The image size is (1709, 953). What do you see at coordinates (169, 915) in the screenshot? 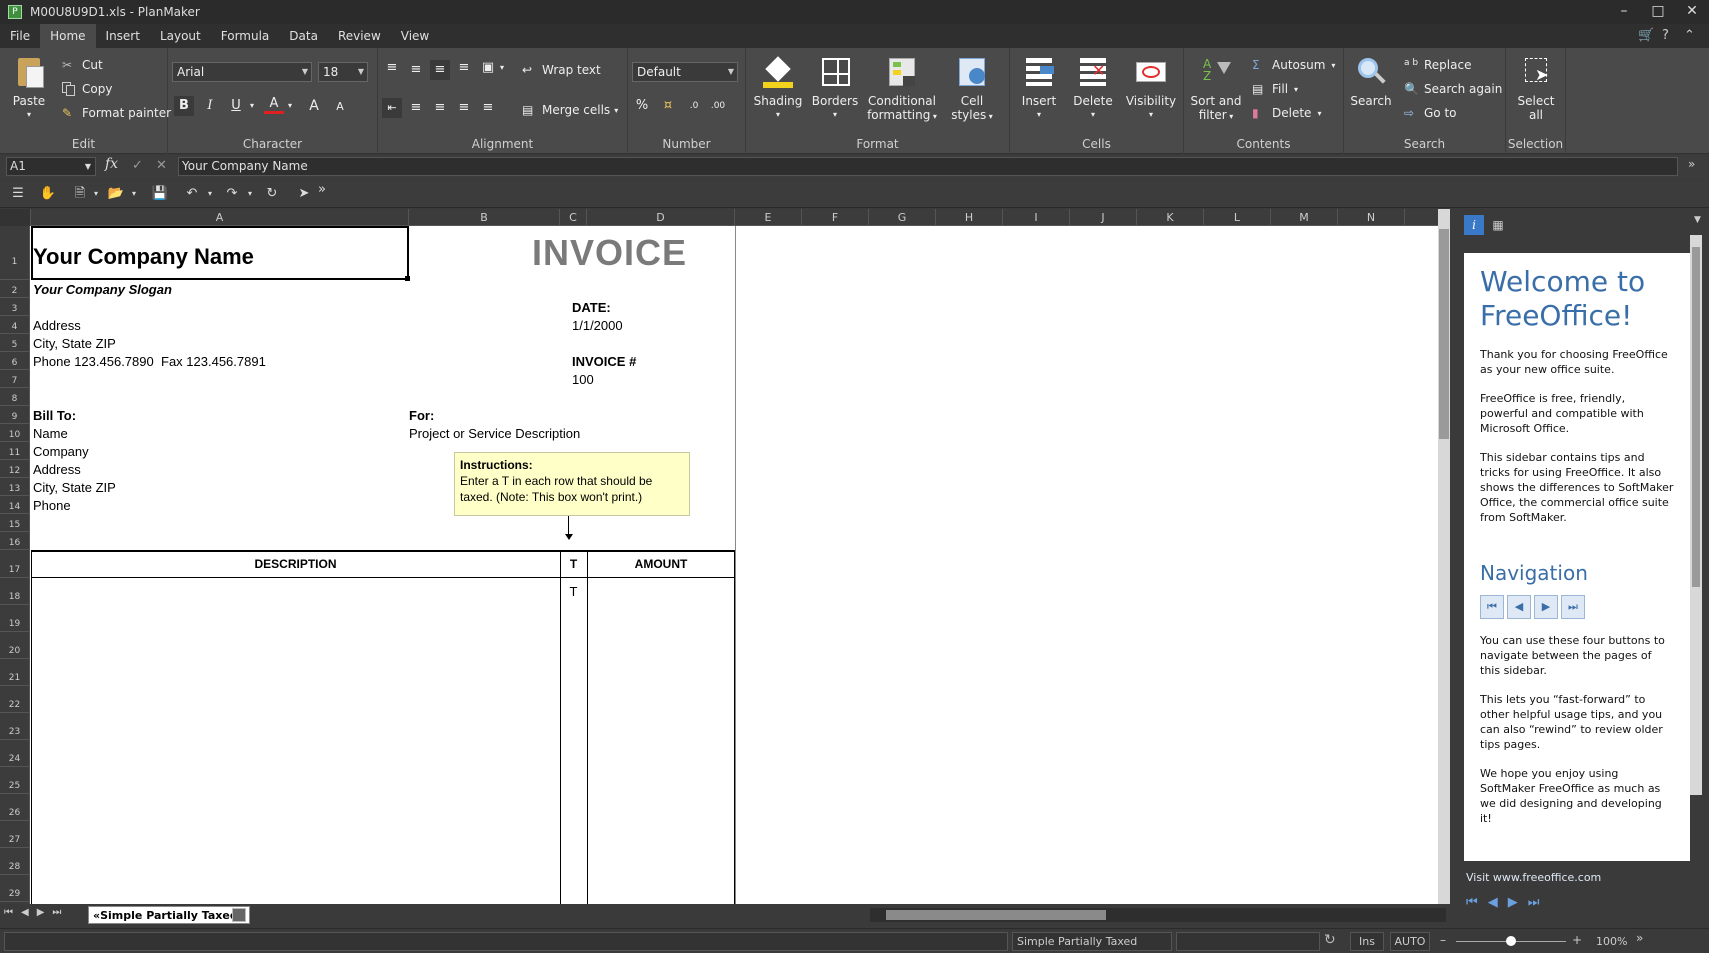
I see `sheet-tab: «Simple Partially Taxed»` at bounding box center [169, 915].